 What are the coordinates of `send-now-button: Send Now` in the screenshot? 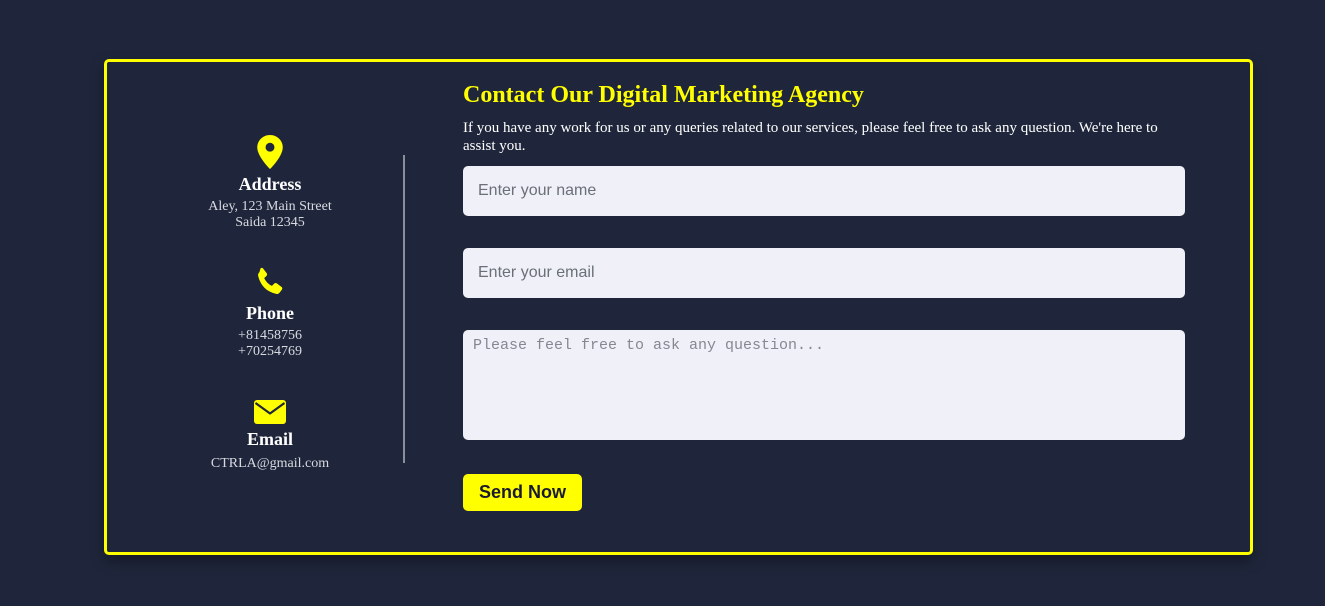 It's located at (522, 492).